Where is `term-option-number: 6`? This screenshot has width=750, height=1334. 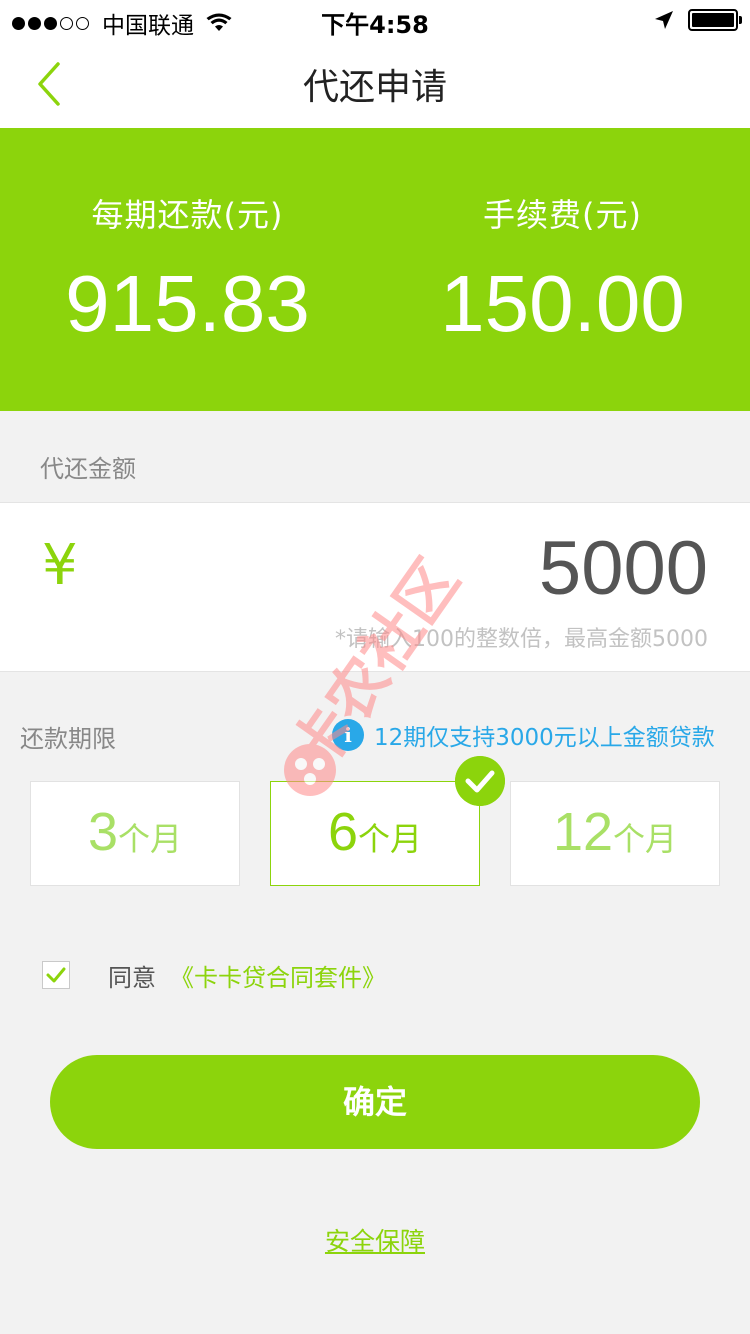 term-option-number: 6 is located at coordinates (343, 832).